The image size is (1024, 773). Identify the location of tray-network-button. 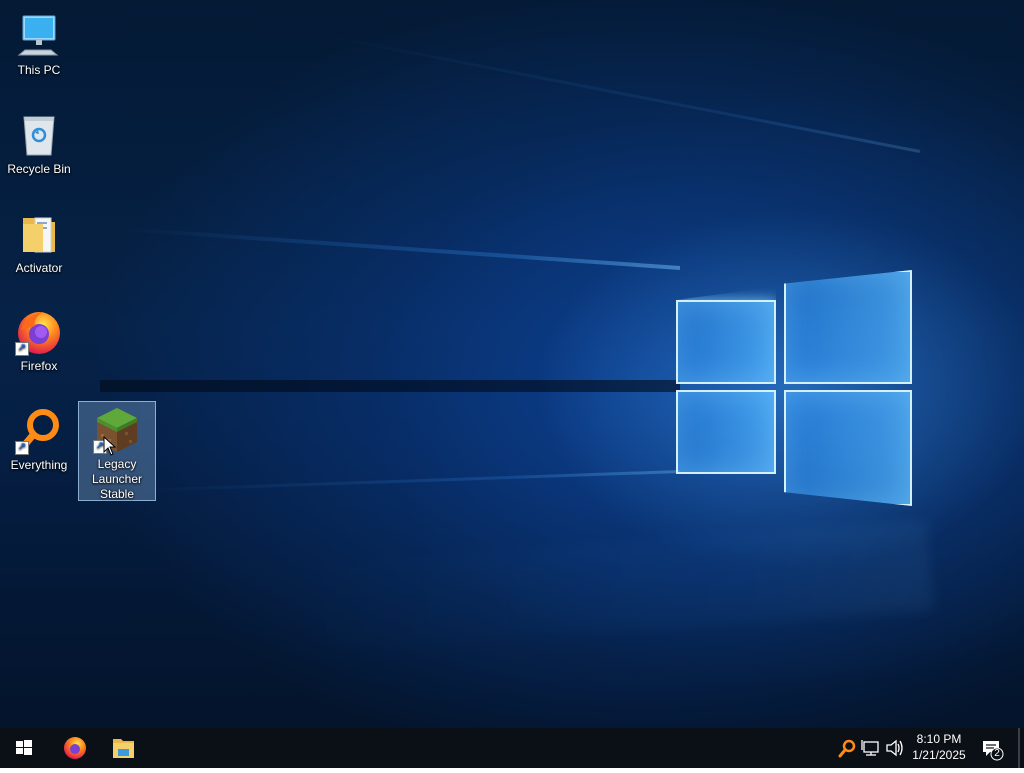
(871, 748).